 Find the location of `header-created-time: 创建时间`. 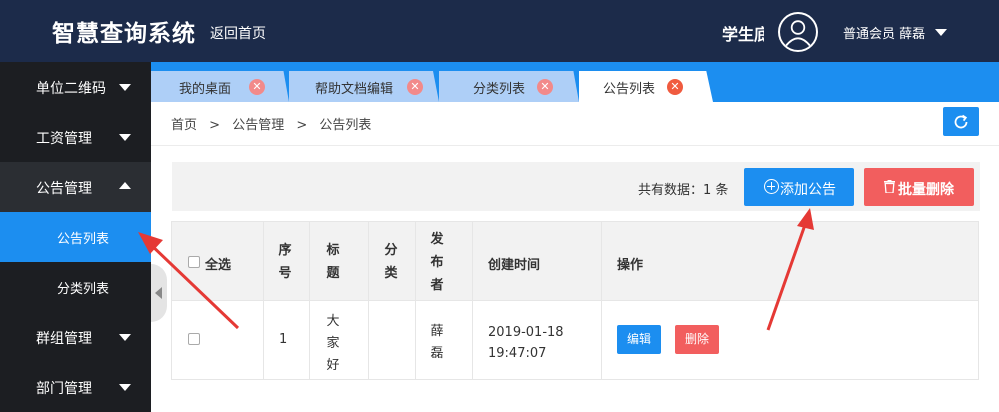

header-created-time: 创建时间 is located at coordinates (514, 265).